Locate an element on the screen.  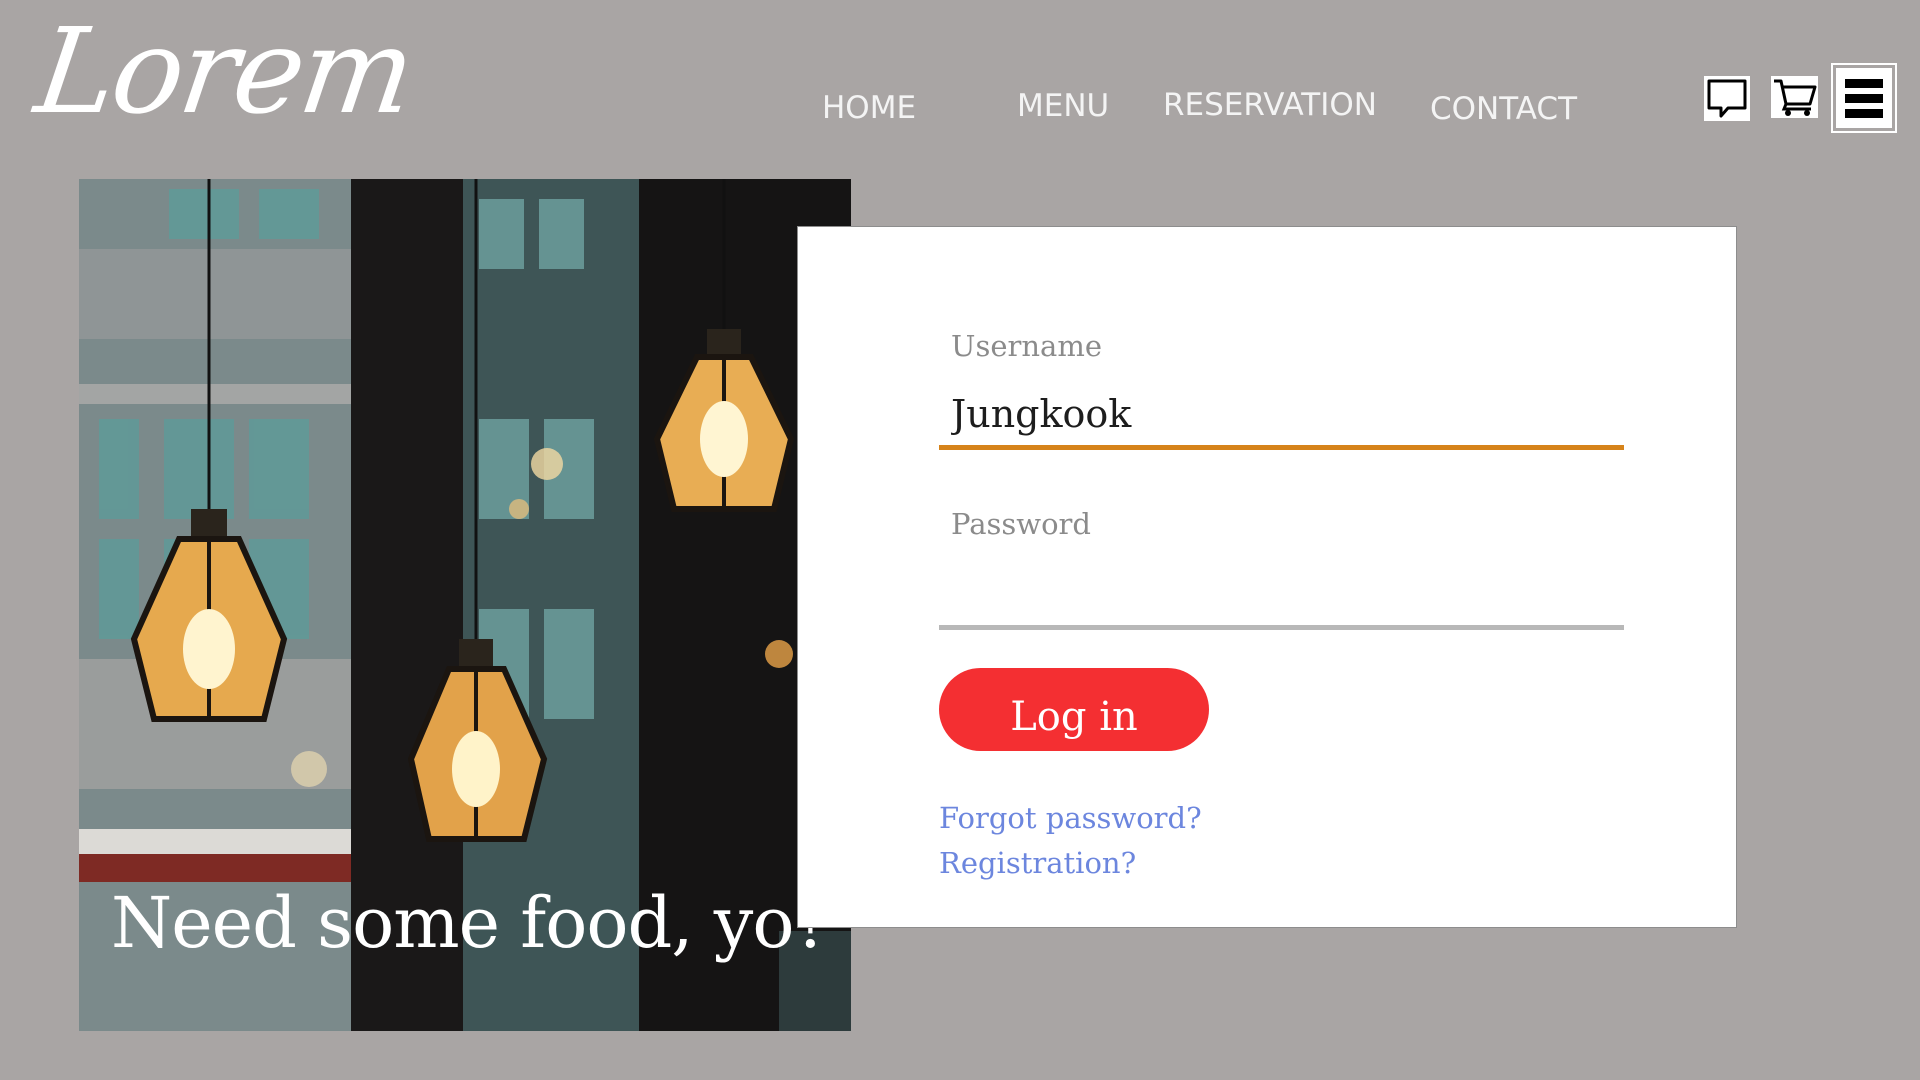
registration-link: Registration? is located at coordinates (1037, 863).